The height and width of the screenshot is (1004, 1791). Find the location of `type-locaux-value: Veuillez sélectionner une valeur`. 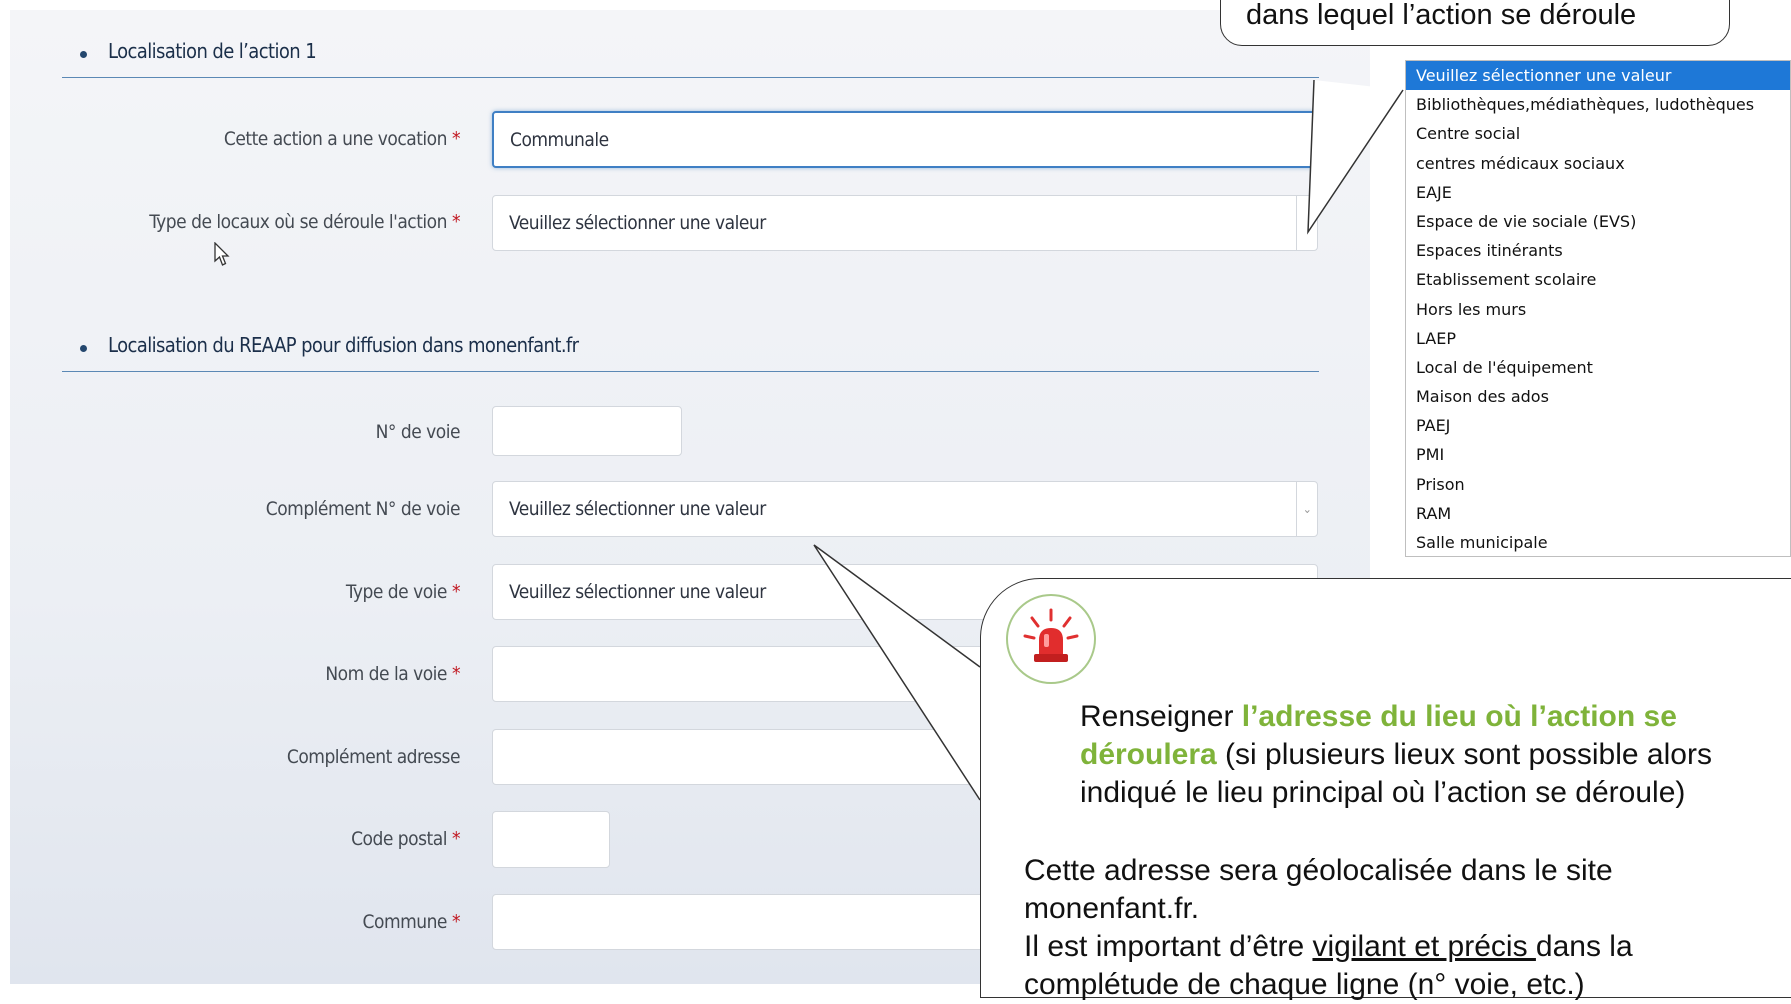

type-locaux-value: Veuillez sélectionner une valeur is located at coordinates (637, 223).